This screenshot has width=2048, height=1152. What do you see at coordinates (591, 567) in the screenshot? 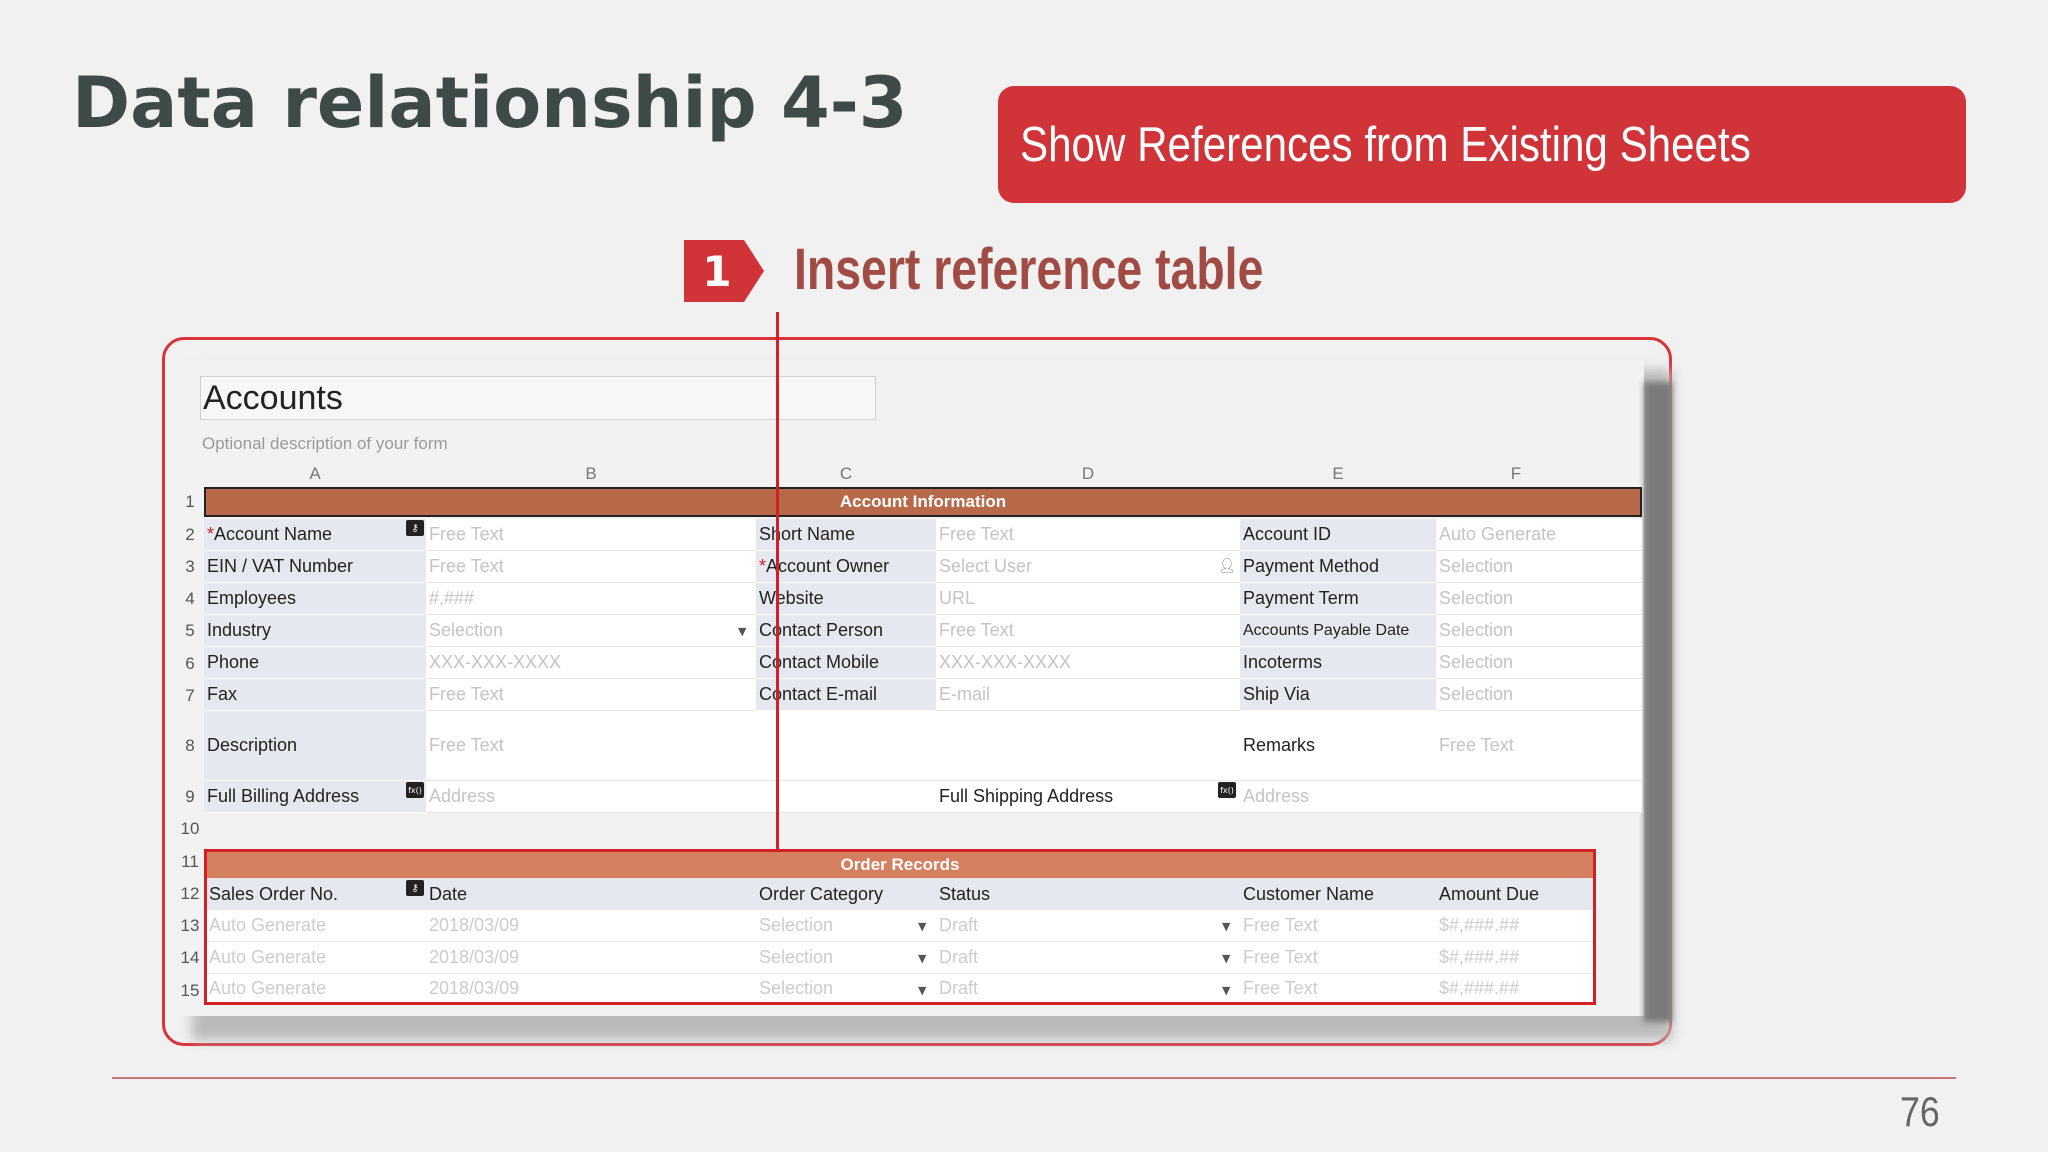
I see `ein-input: Free Text` at bounding box center [591, 567].